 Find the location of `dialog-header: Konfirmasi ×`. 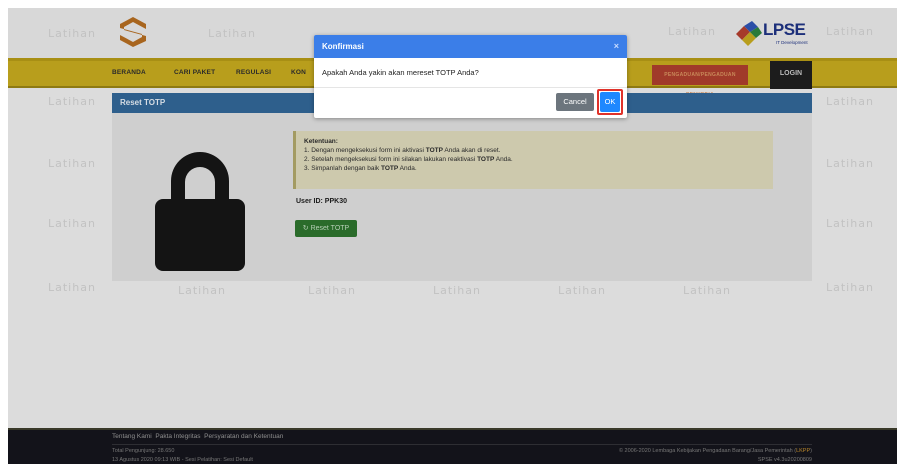

dialog-header: Konfirmasi × is located at coordinates (470, 46).